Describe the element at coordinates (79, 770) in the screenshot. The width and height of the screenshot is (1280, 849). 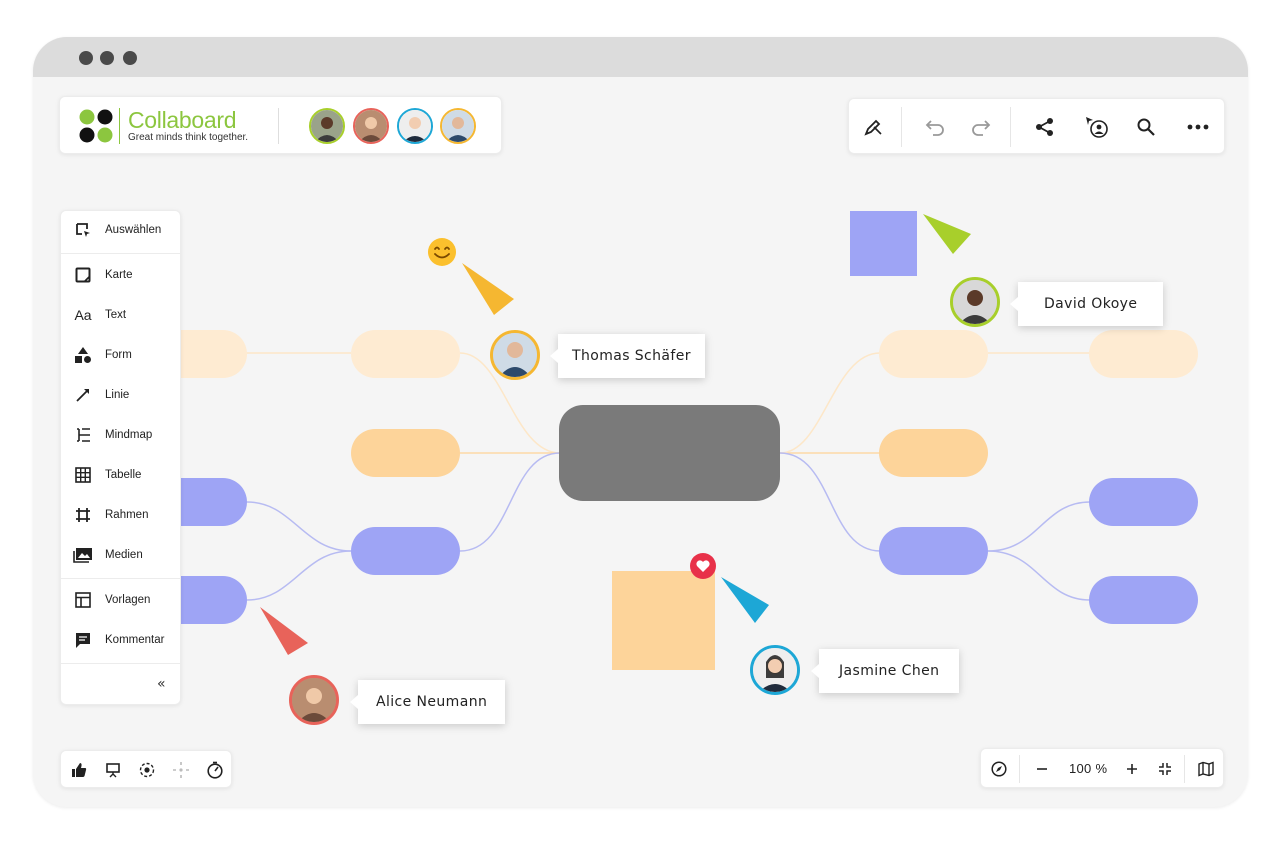
I see `like-icon` at that location.